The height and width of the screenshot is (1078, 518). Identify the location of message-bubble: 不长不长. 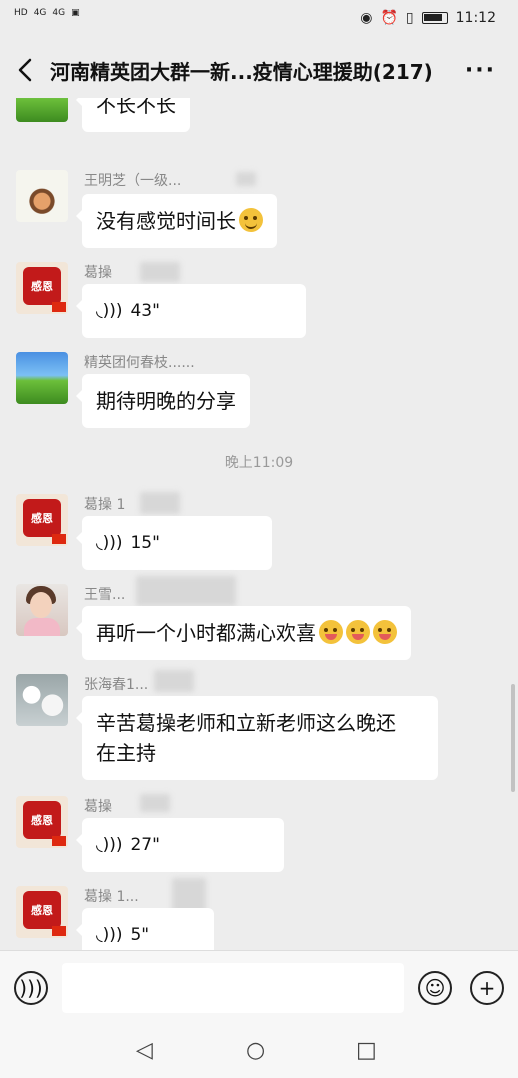
(133, 115).